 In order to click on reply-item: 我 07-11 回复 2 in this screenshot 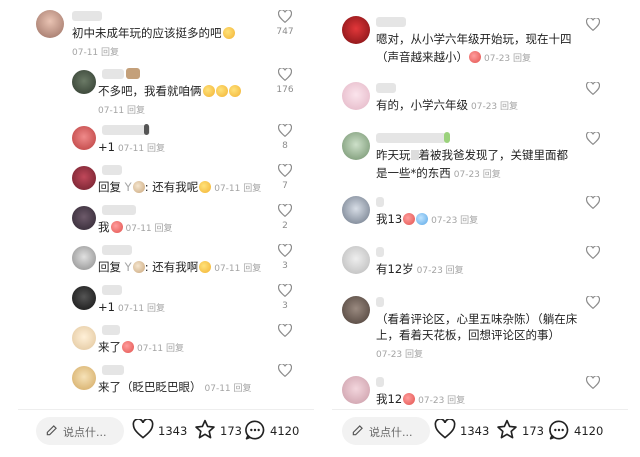, I will do `click(166, 224)`.